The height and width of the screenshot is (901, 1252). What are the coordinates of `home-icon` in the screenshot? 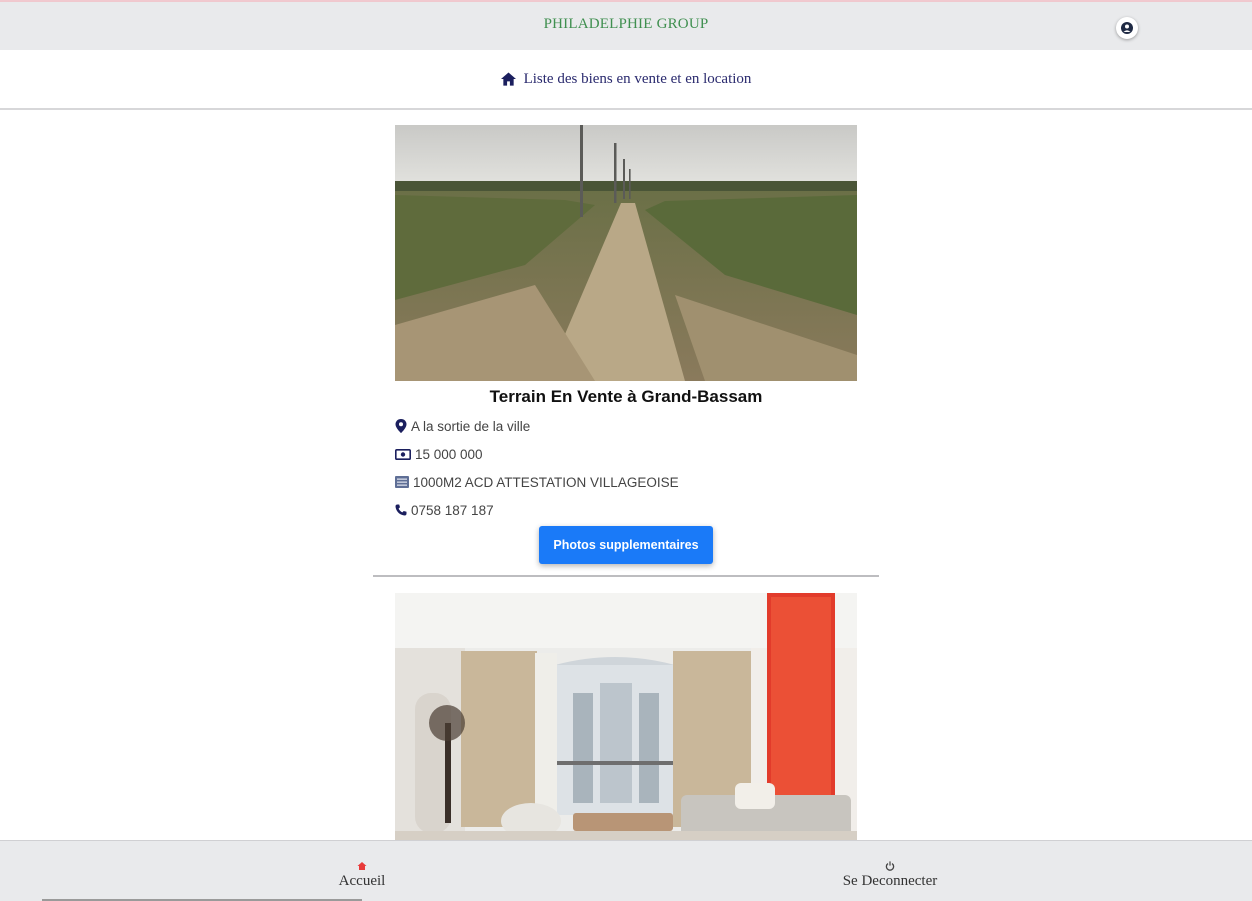 It's located at (508, 79).